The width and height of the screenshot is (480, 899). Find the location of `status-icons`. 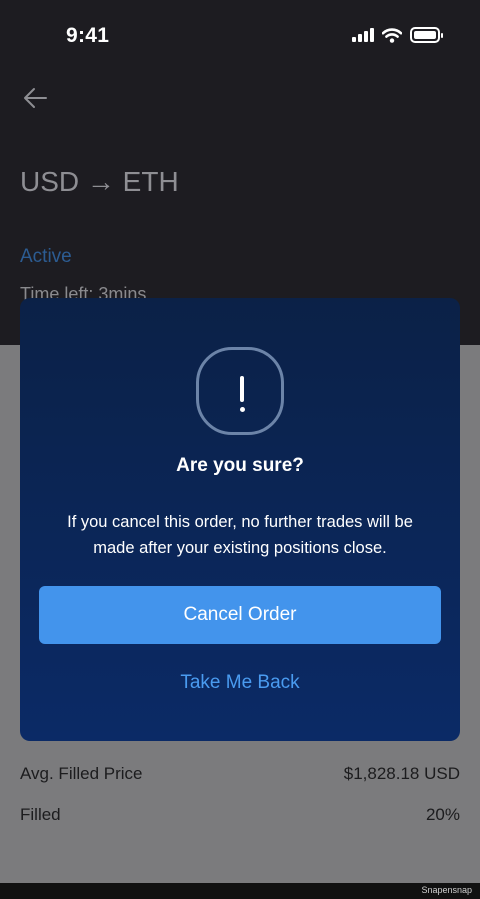

status-icons is located at coordinates (397, 35).